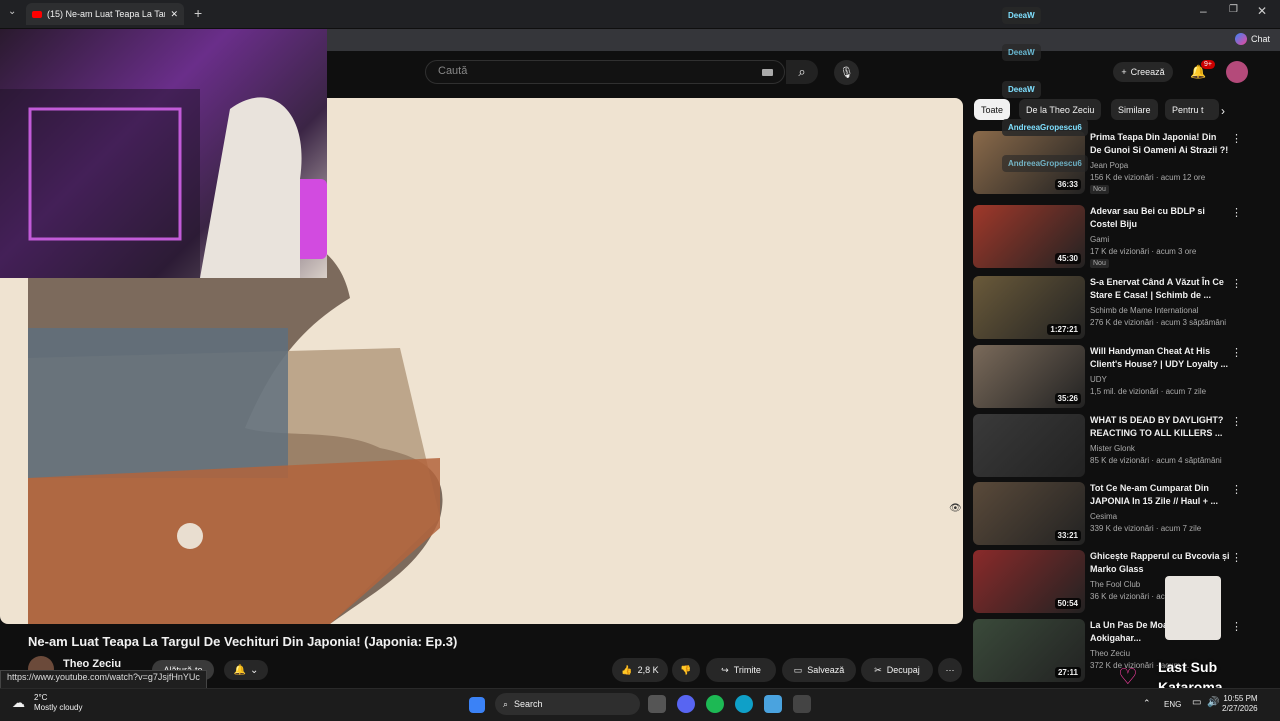 This screenshot has height=721, width=1280. I want to click on tray-chevron-icon: ⌃, so click(1147, 703).